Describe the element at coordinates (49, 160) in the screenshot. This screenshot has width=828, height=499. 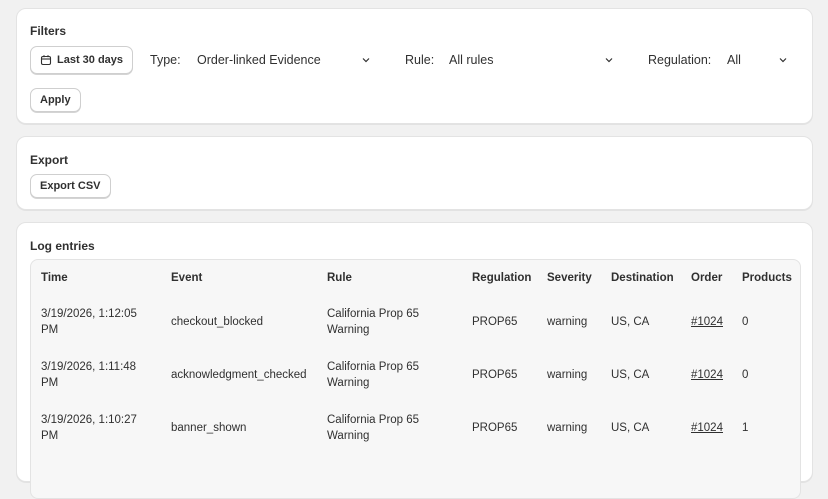
I see `export-title: Export` at that location.